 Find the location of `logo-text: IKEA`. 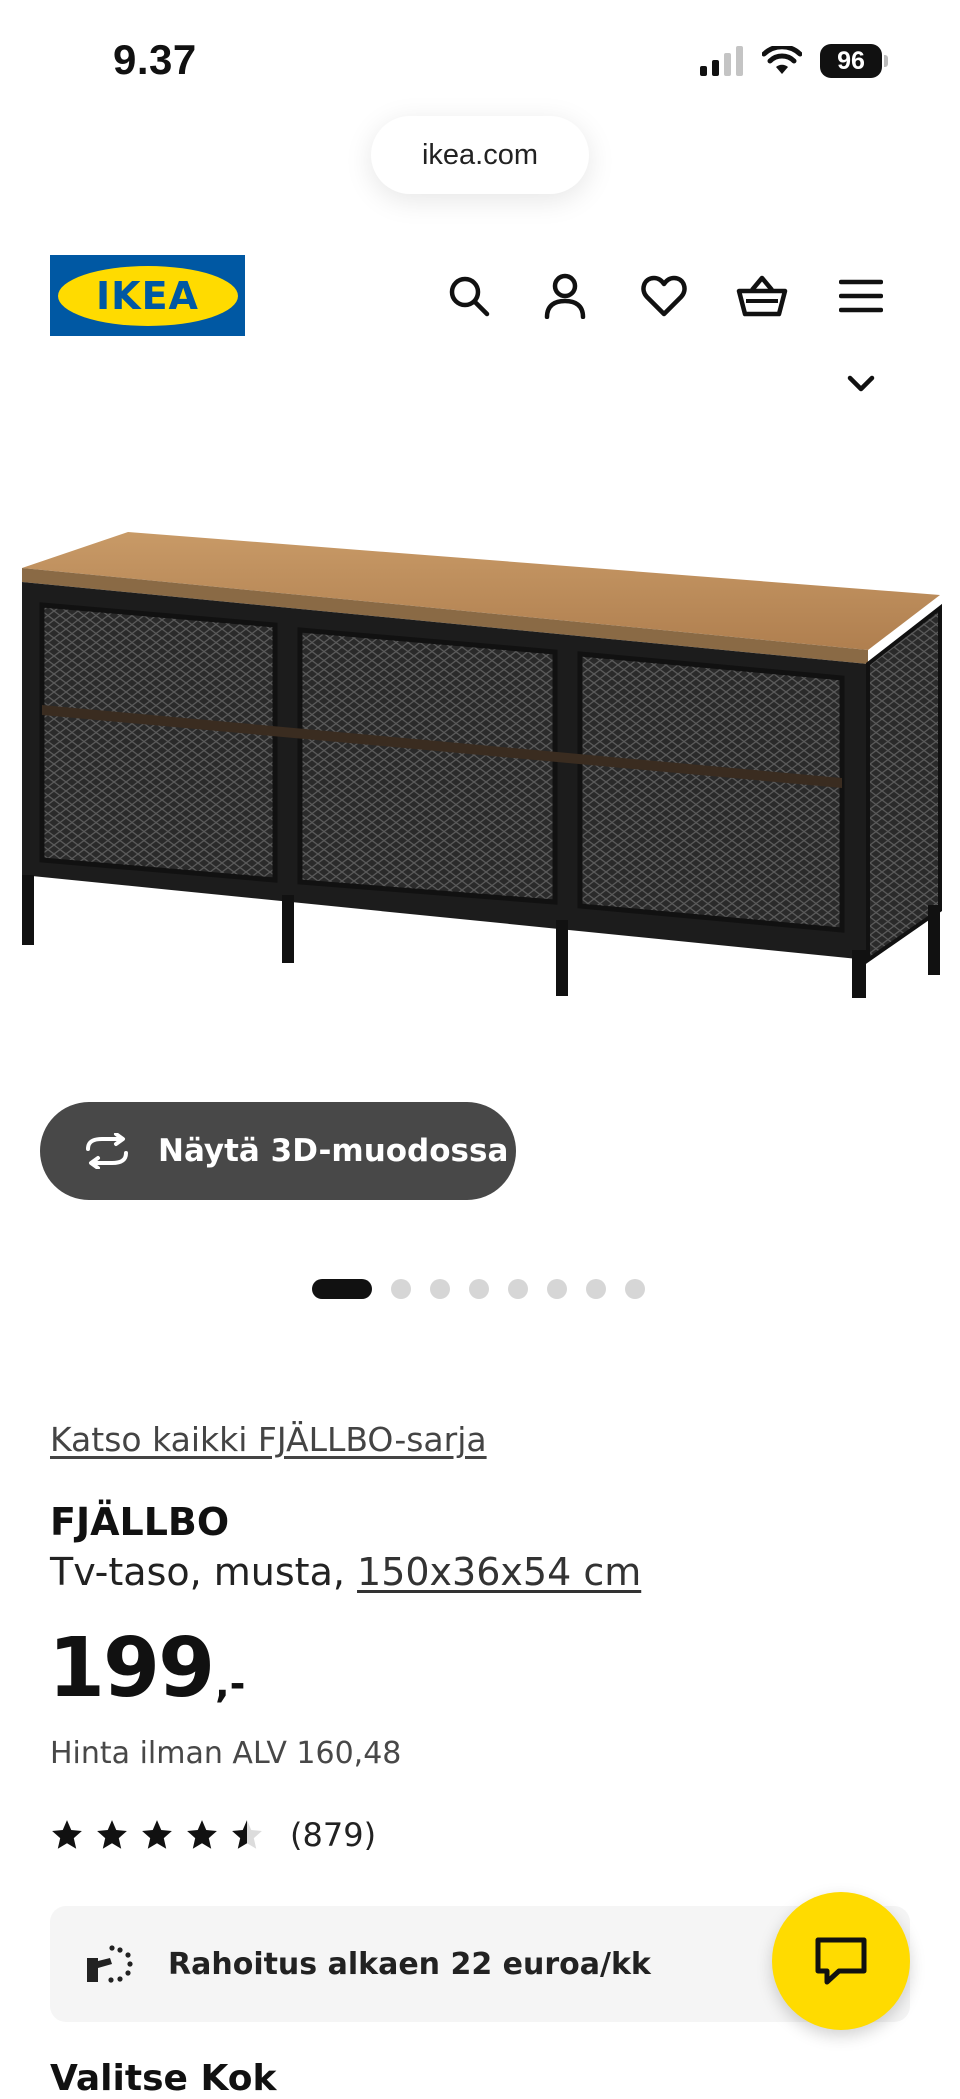

logo-text: IKEA is located at coordinates (147, 295).